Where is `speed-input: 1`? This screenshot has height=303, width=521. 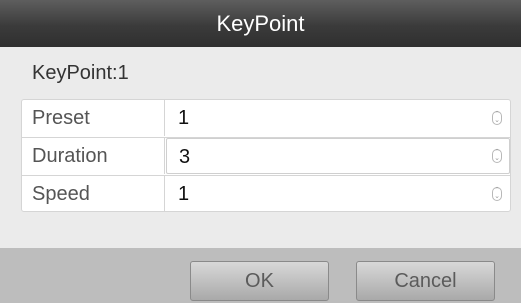 speed-input: 1 is located at coordinates (338, 194).